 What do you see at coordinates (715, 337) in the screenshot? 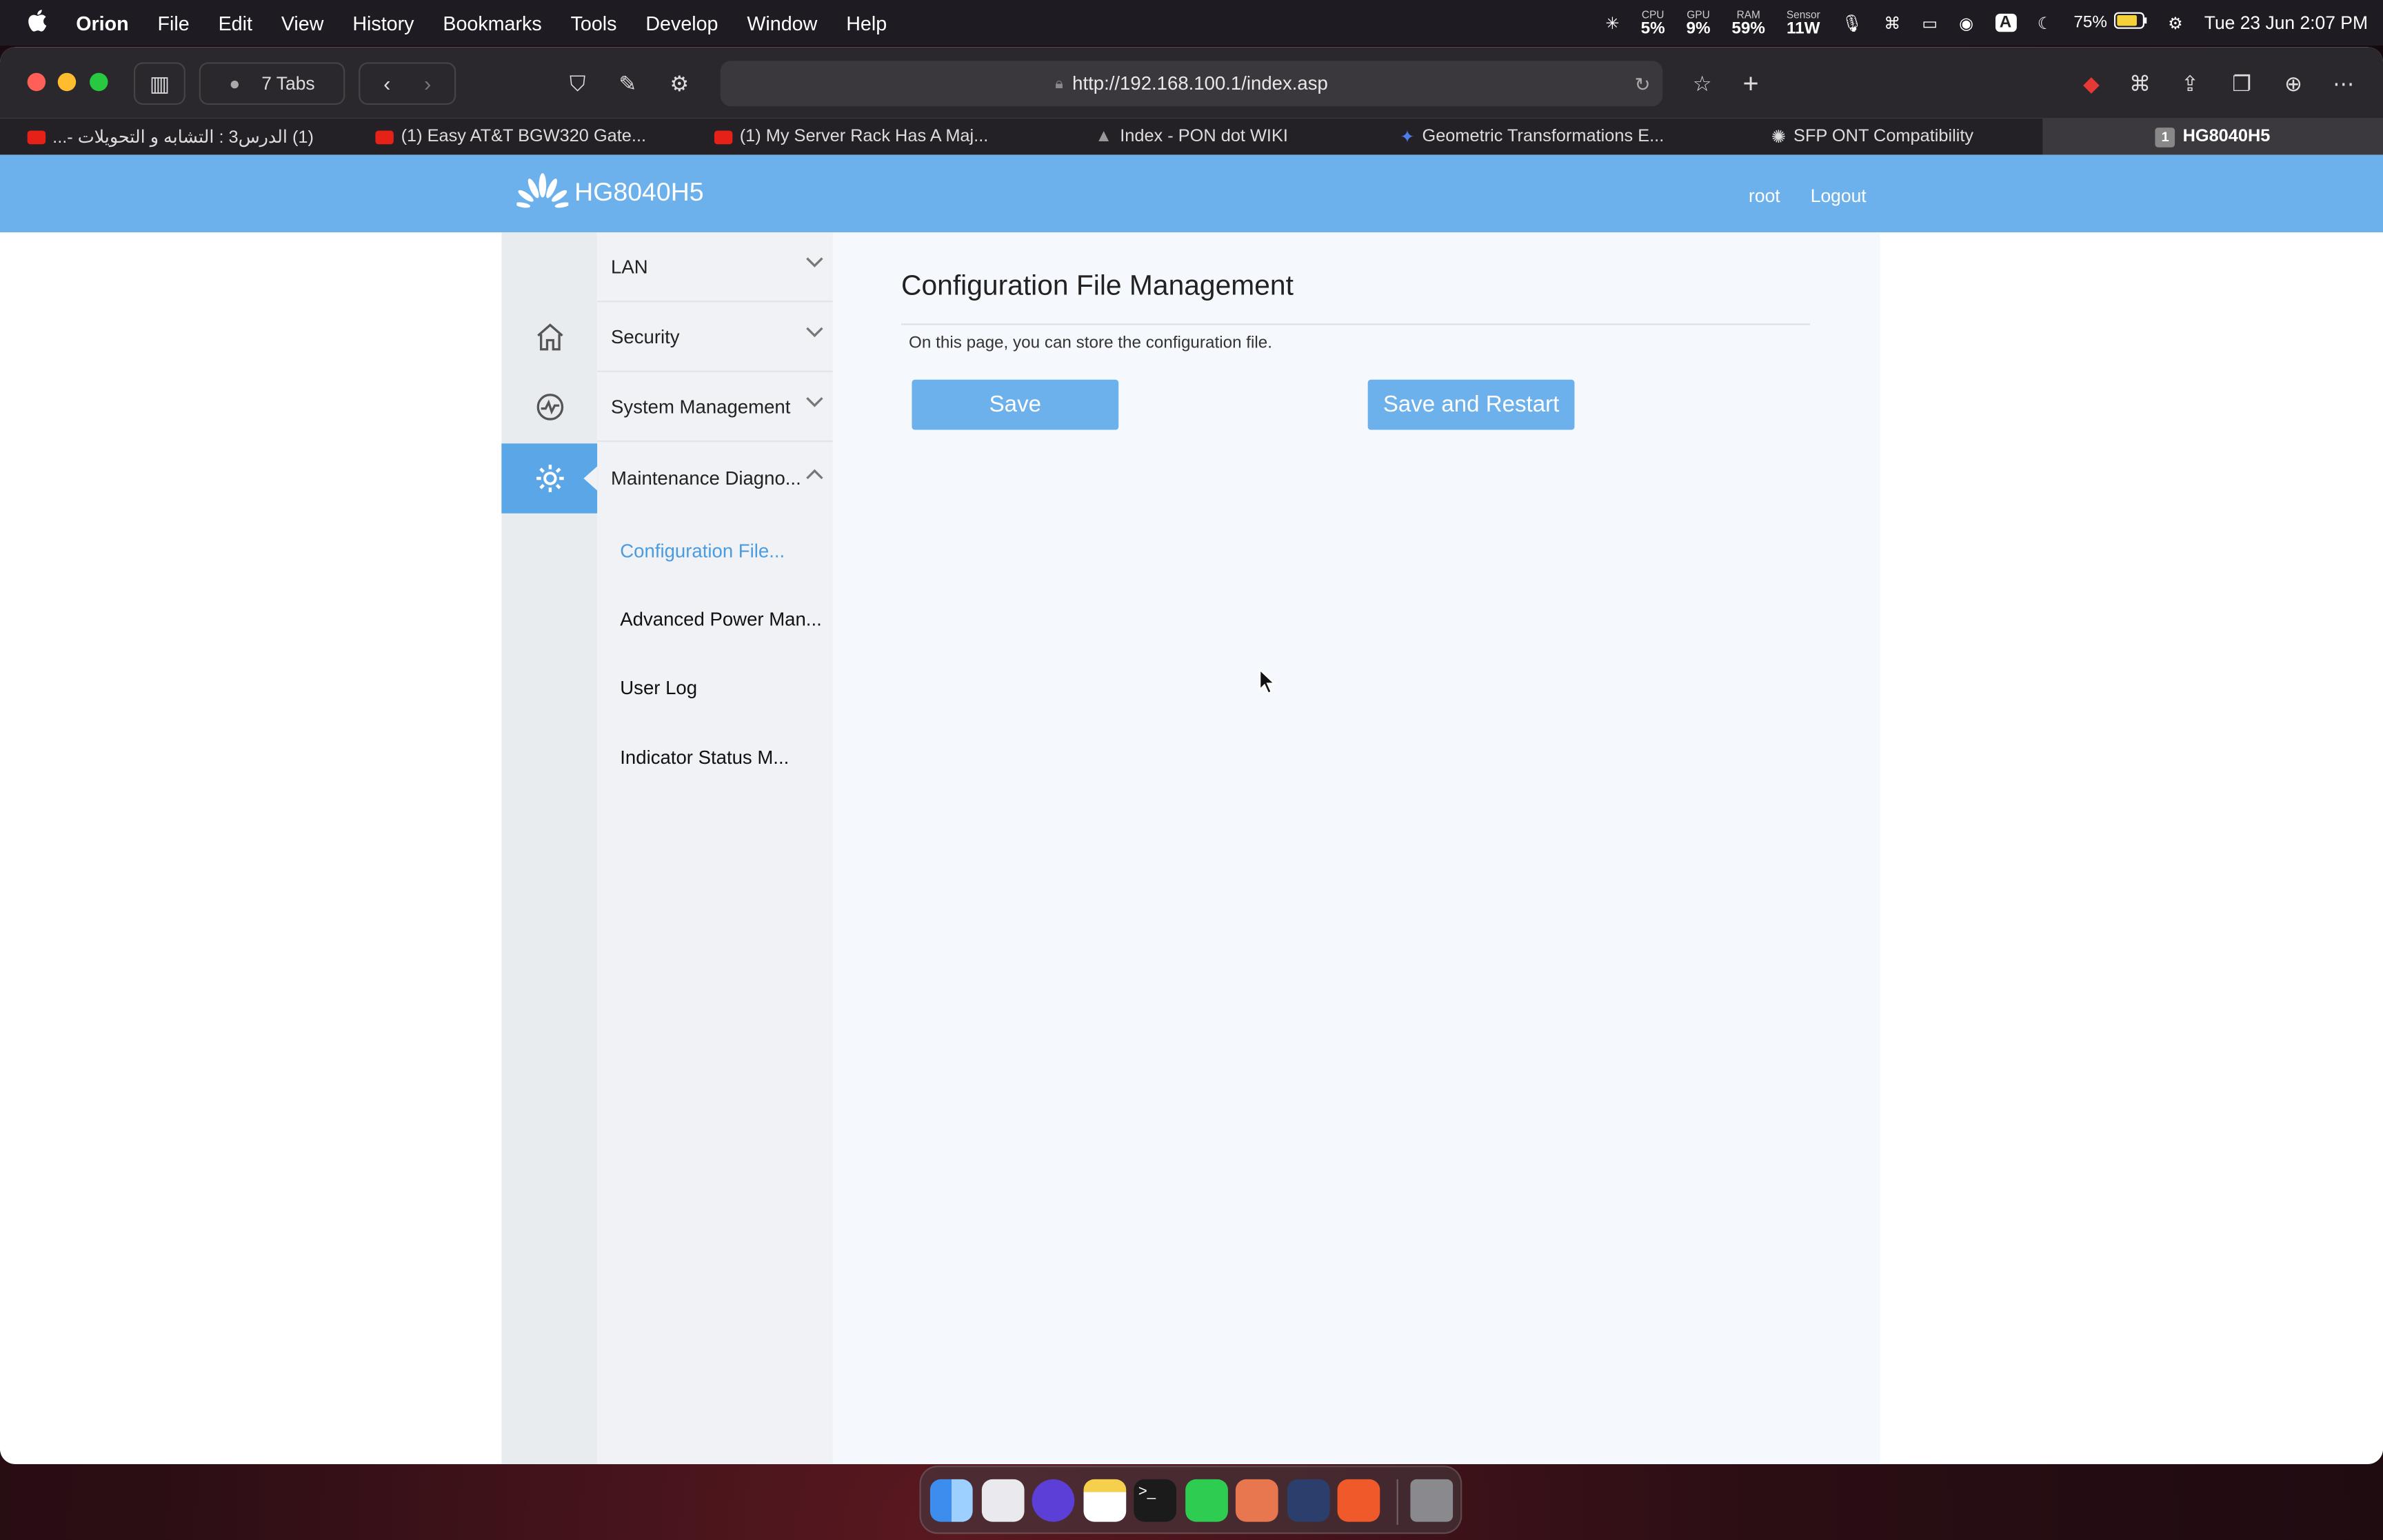
I see `nav-security: Security` at bounding box center [715, 337].